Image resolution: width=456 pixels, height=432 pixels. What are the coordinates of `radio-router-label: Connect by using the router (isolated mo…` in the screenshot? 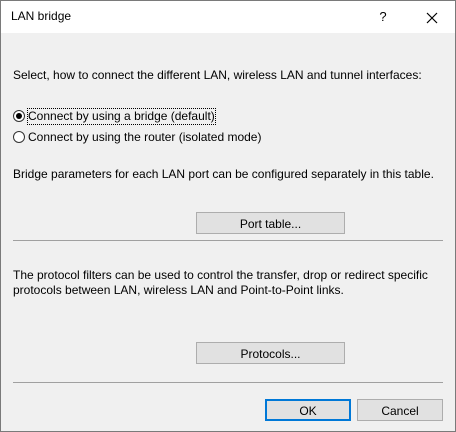 It's located at (144, 137).